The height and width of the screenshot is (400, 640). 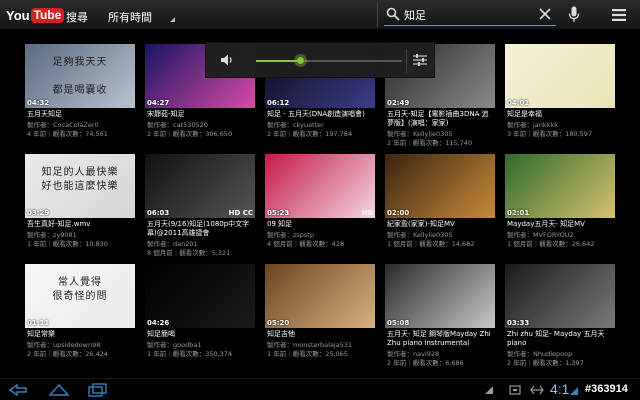 What do you see at coordinates (440, 186) in the screenshot?
I see `video-thumbnail: 02:00` at bounding box center [440, 186].